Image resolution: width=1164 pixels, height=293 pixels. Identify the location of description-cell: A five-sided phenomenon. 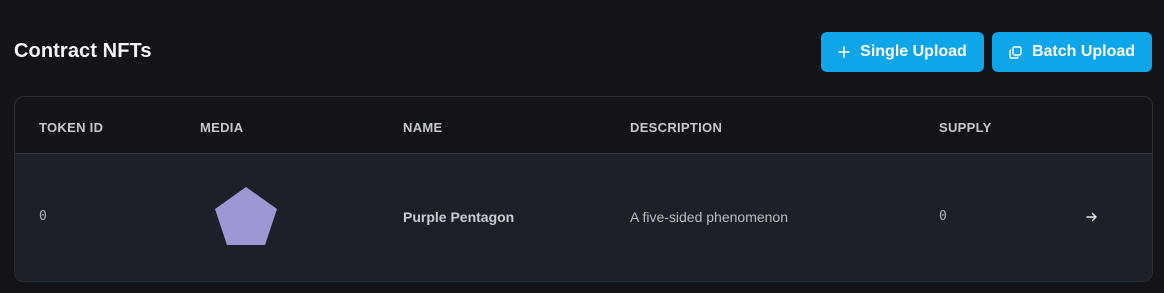
(709, 217).